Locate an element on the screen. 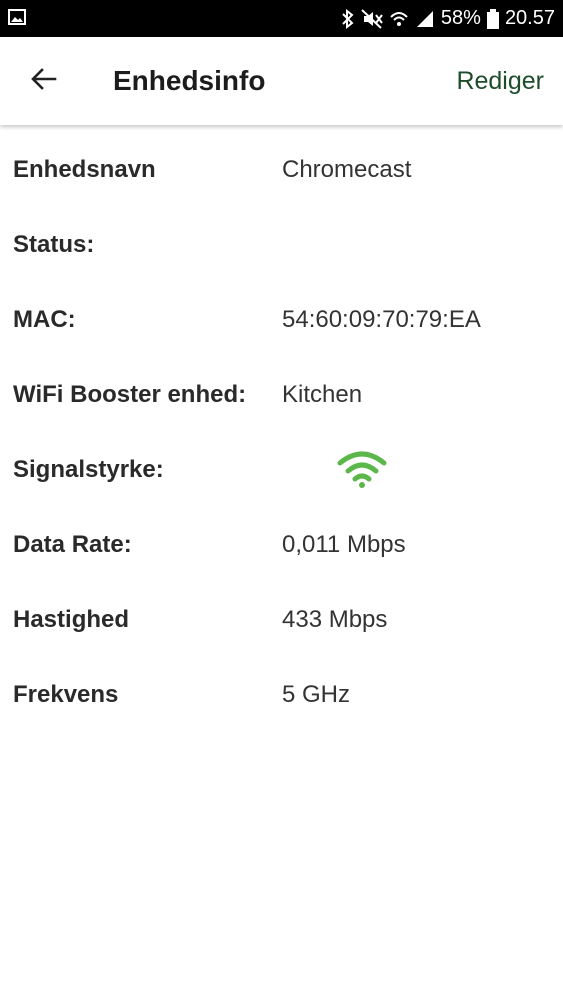 The image size is (563, 1000). page-title: Enhedsinfo is located at coordinates (189, 80).